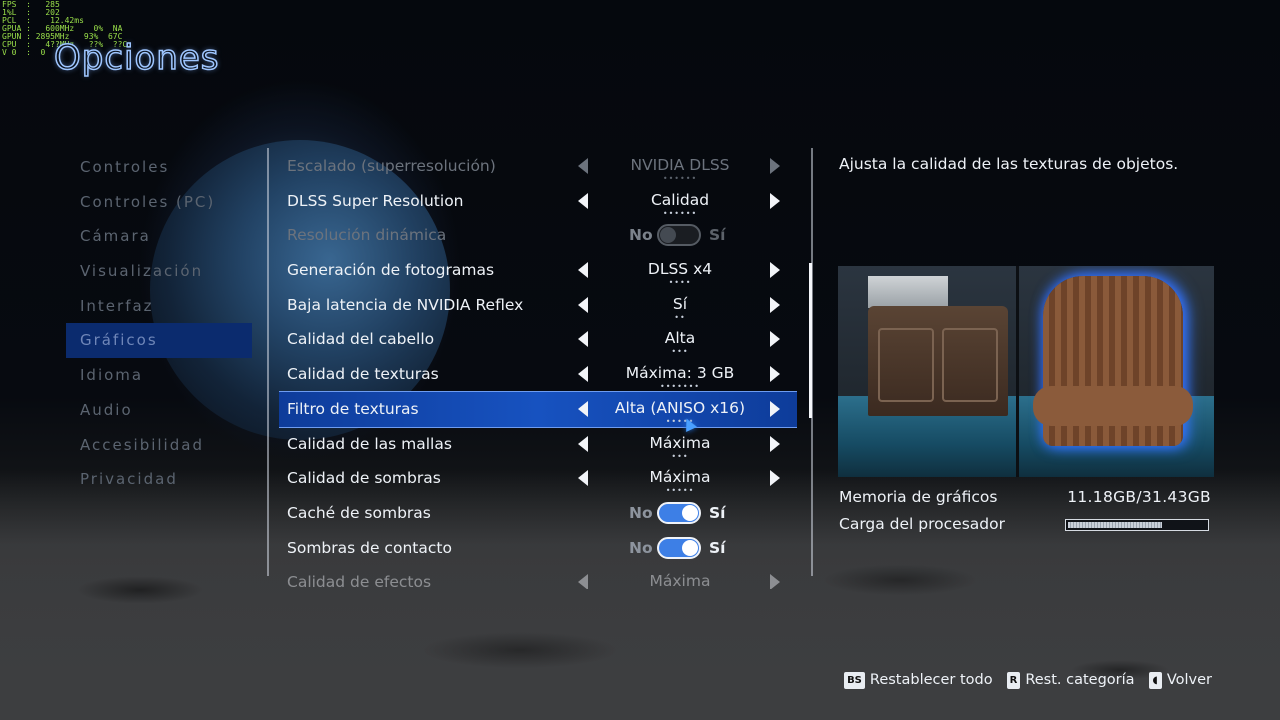 This screenshot has width=1280, height=720. Describe the element at coordinates (159, 271) in the screenshot. I see `sidebar-item-visualizaci-n: Visualización` at that location.